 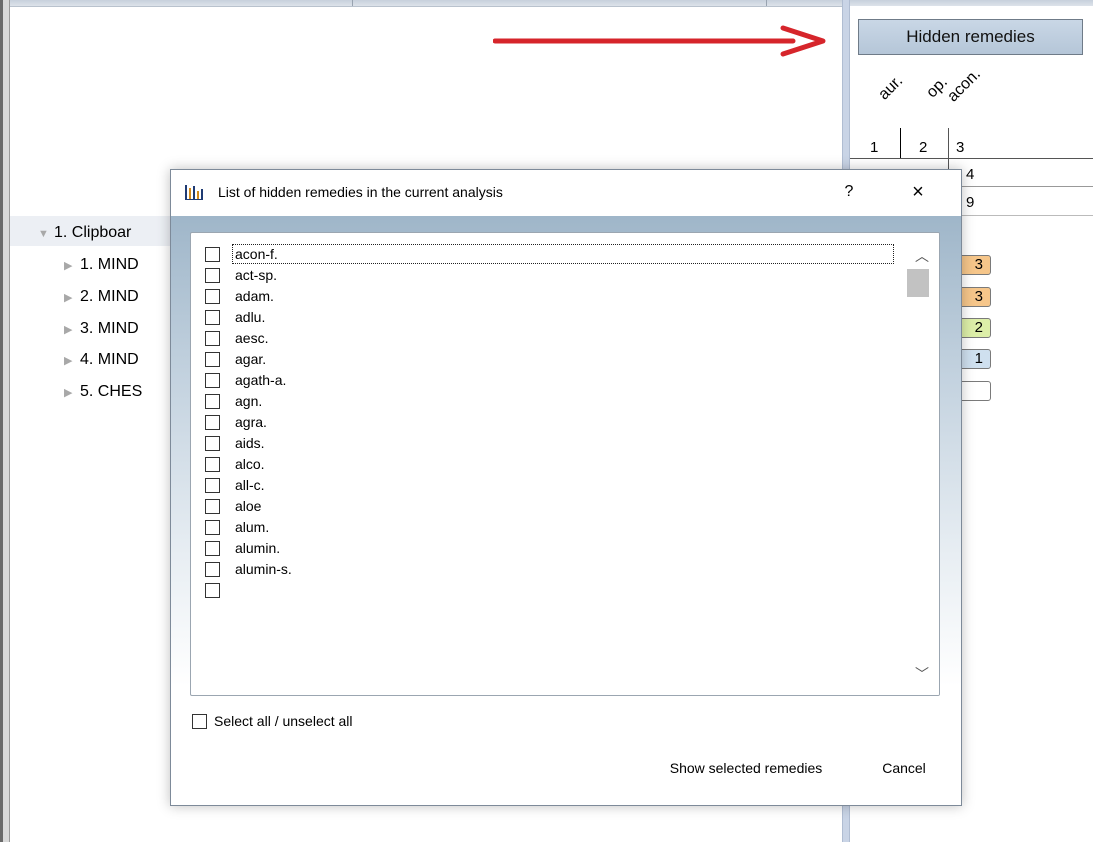 What do you see at coordinates (659, 41) in the screenshot?
I see `red-arrow-annotation` at bounding box center [659, 41].